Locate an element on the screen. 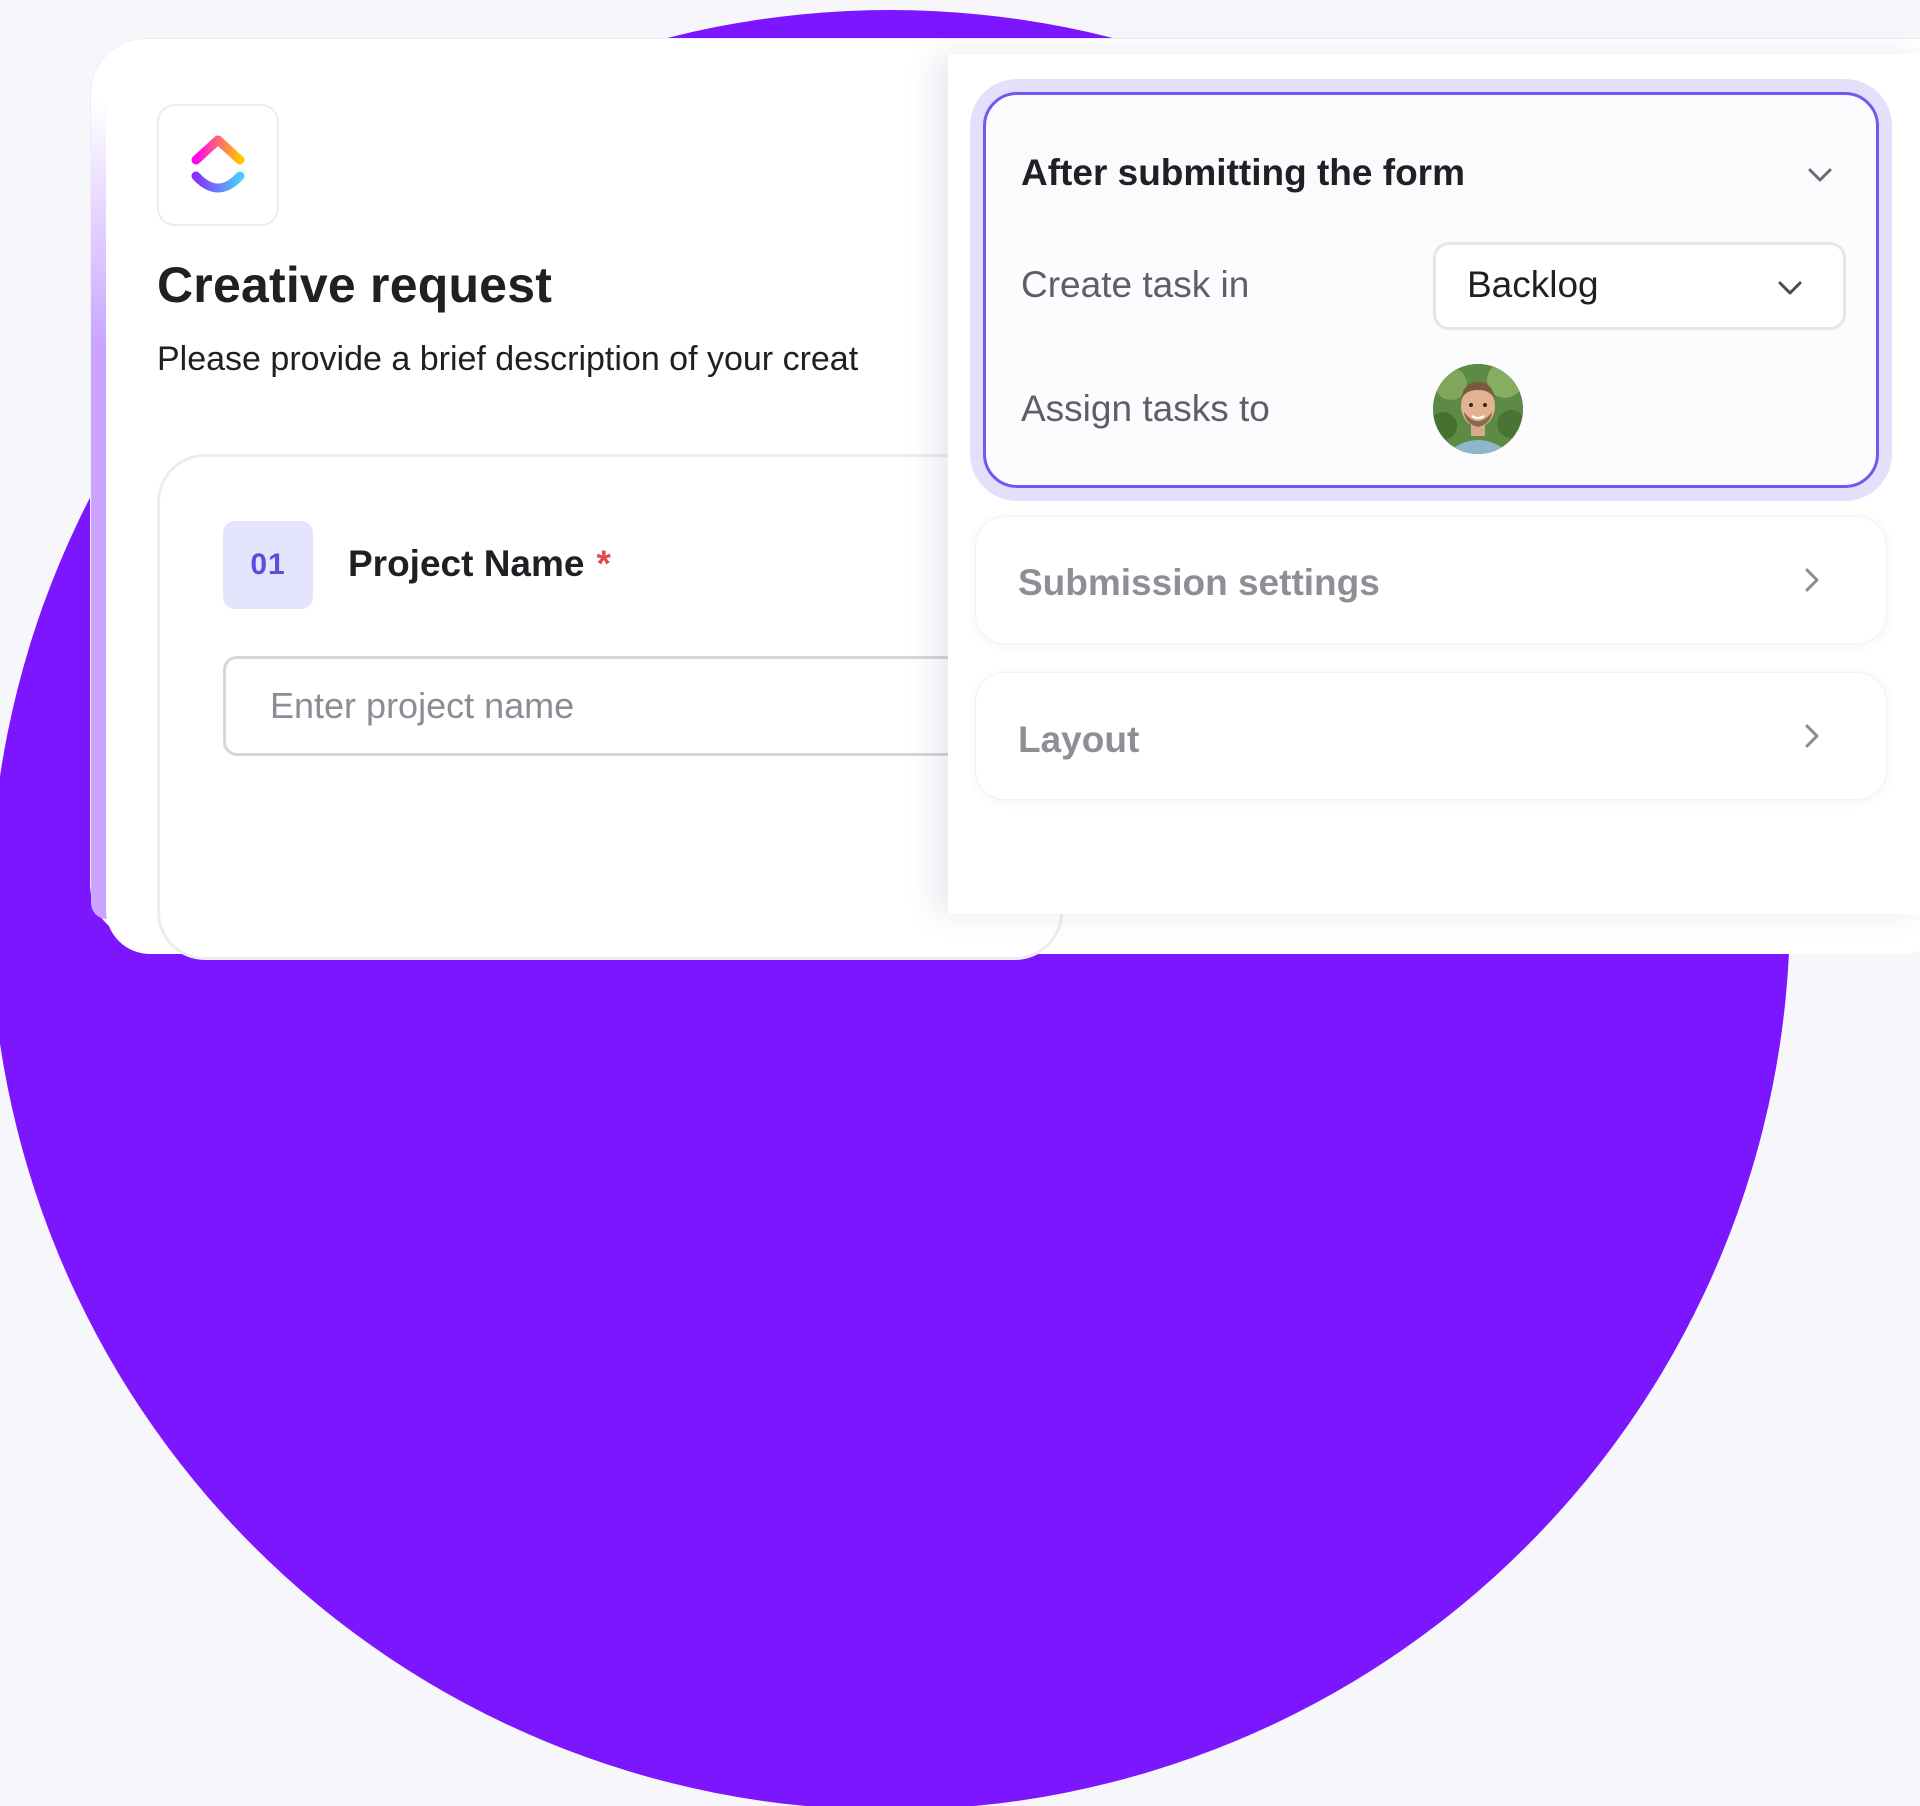 The width and height of the screenshot is (1920, 1806). create-task-label: Create task in is located at coordinates (1135, 284).